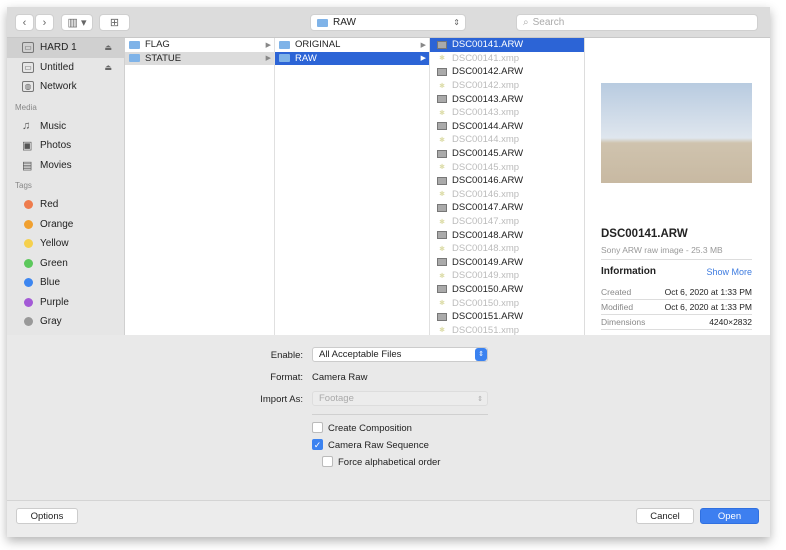  I want to click on sidebar-item-label: Photos, so click(56, 146).